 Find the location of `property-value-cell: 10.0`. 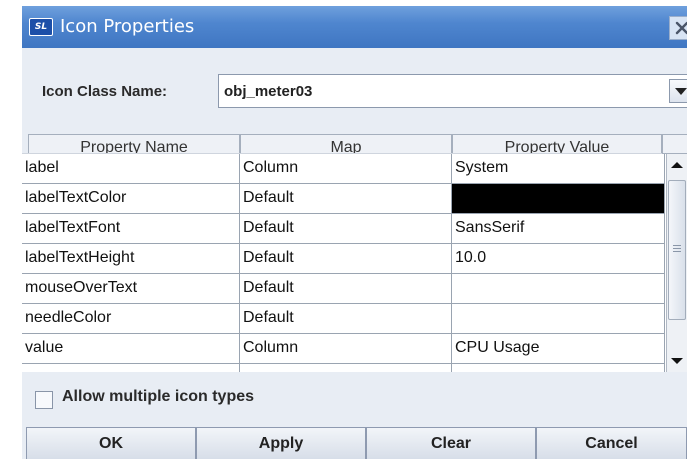

property-value-cell: 10.0 is located at coordinates (558, 259).